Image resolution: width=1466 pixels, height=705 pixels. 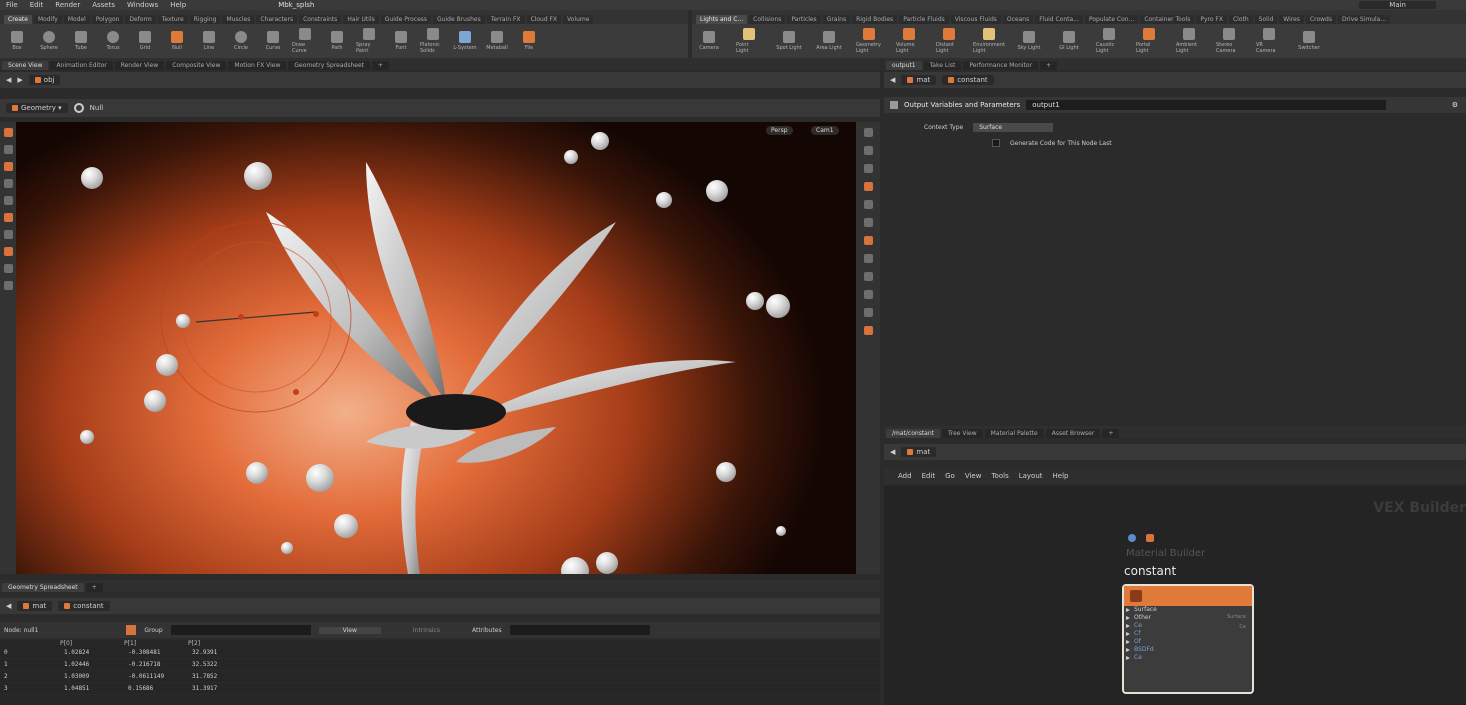 I want to click on tool-volume-light: Volume Light, so click(x=909, y=41).